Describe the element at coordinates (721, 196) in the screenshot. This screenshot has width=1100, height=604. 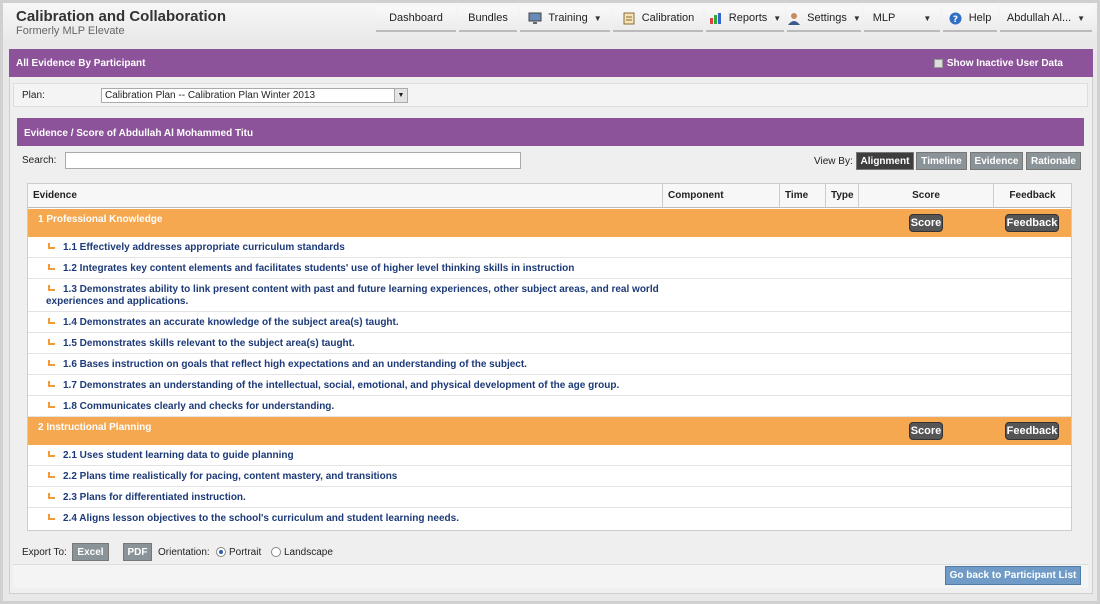
I see `column-header-component: Component` at that location.